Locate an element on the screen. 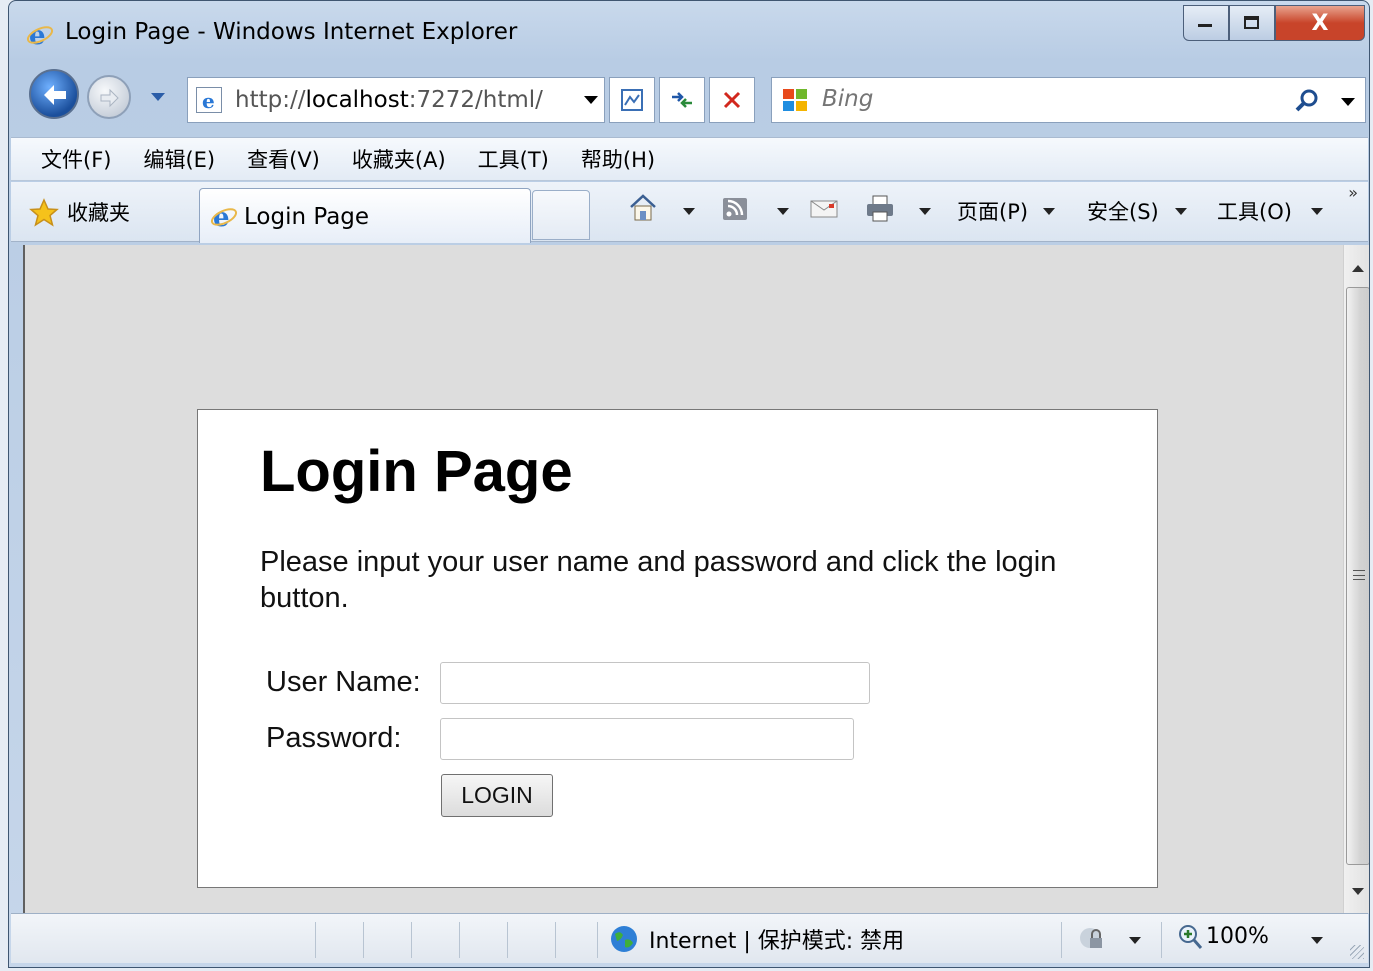  menu-file: 文件(F) is located at coordinates (76, 159).